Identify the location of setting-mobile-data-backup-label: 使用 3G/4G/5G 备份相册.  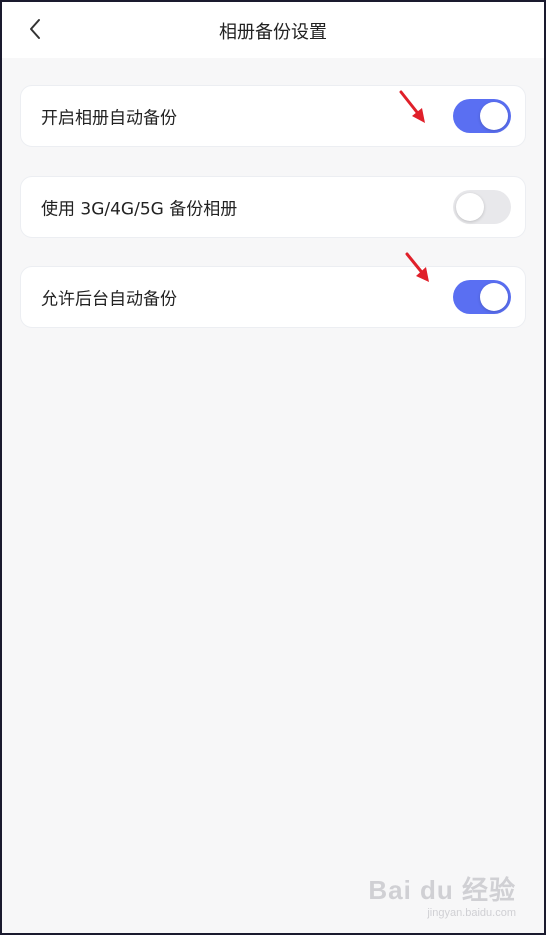
(139, 209).